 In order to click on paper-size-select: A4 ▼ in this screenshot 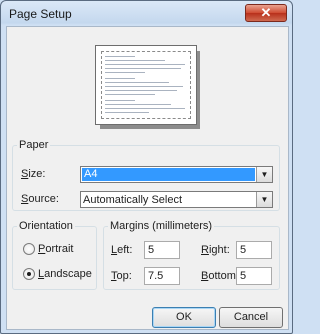, I will do `click(176, 174)`.